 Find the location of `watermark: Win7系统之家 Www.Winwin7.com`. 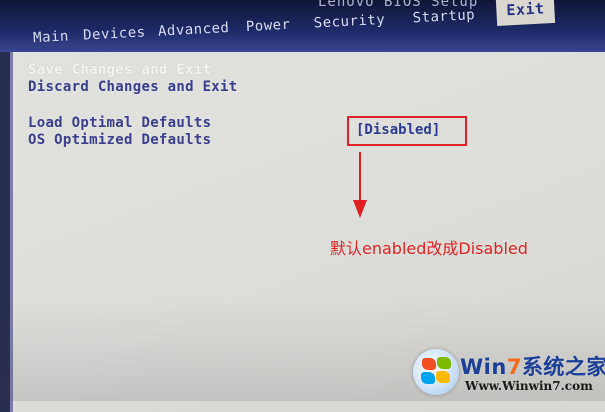

watermark: Win7系统之家 Www.Winwin7.com is located at coordinates (505, 373).